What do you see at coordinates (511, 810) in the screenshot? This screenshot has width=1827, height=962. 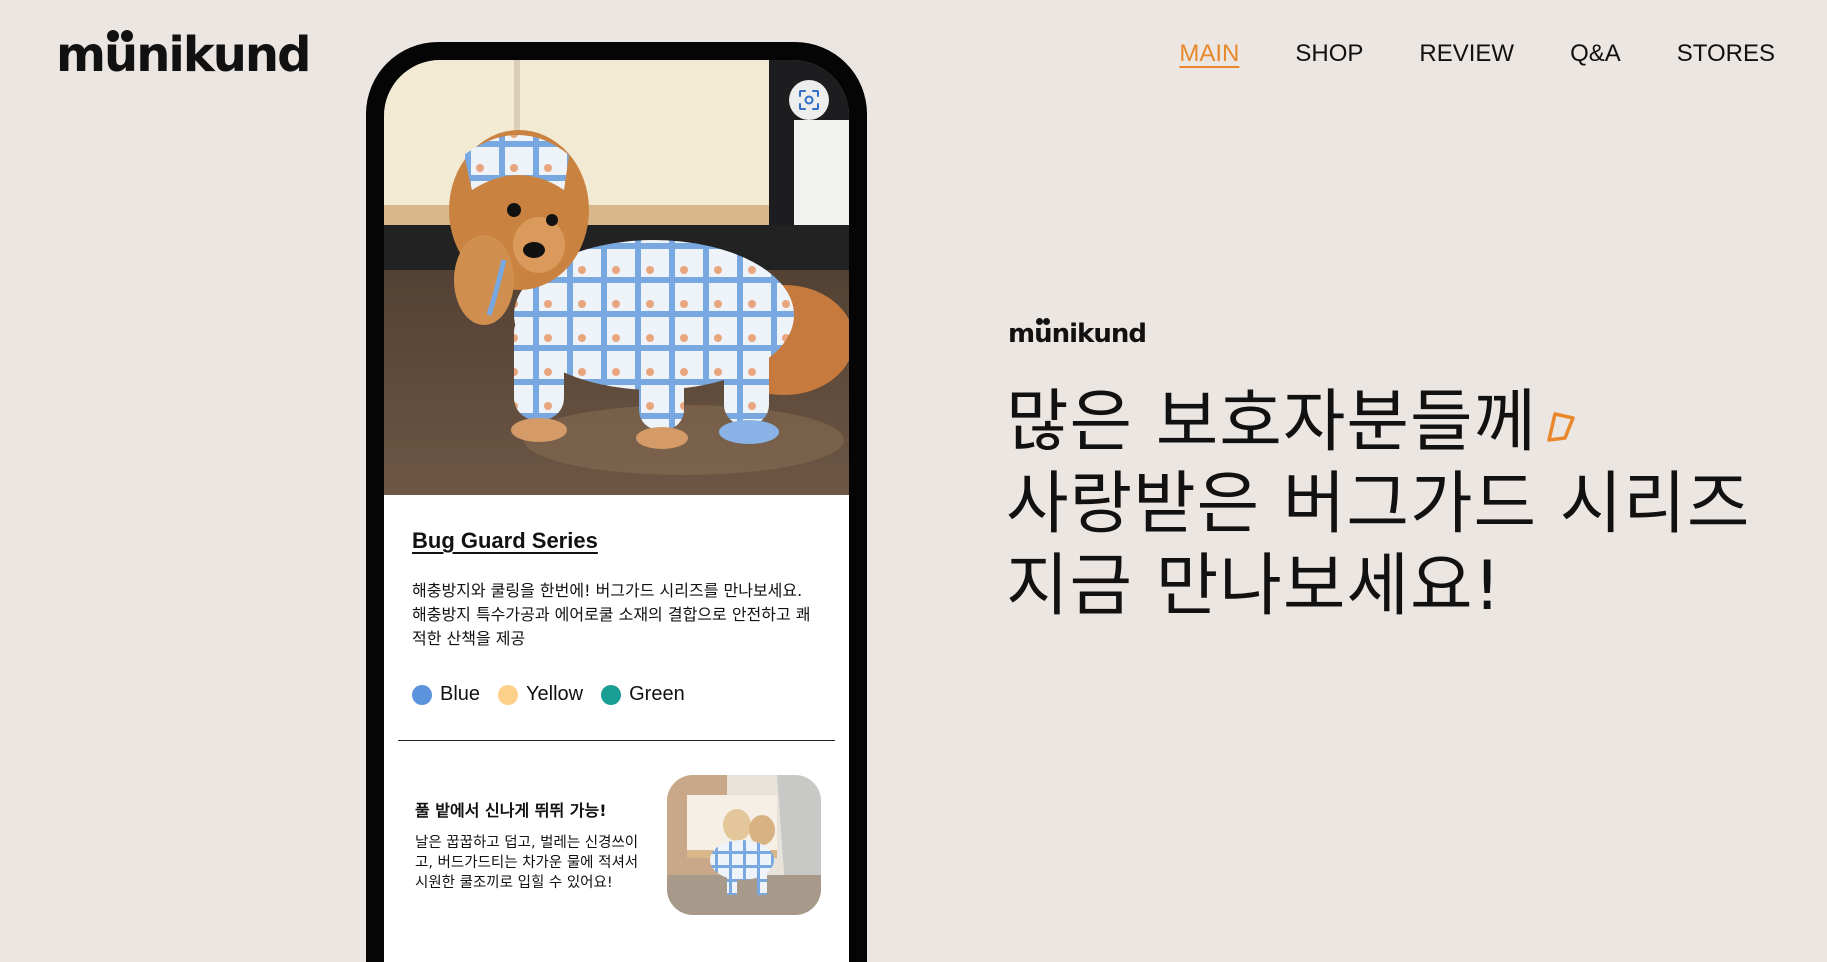 I see `feature-title: 풀 밭에서 신나게 뛰뛰 가능!` at bounding box center [511, 810].